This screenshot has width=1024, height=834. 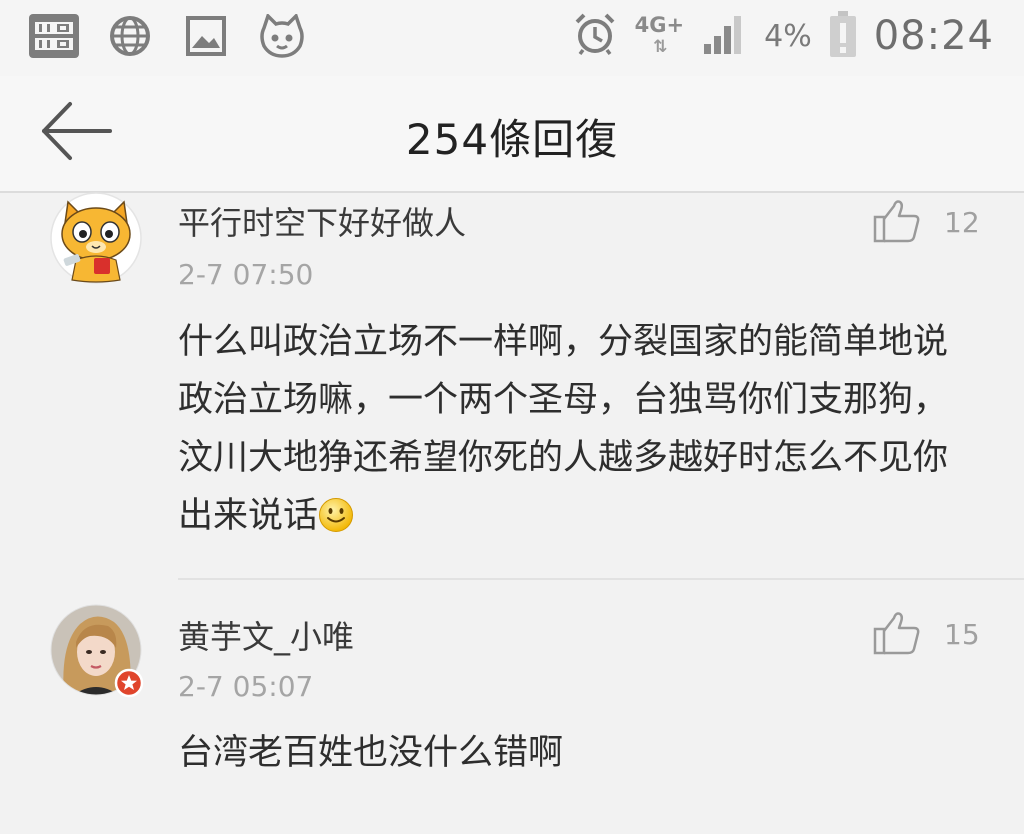 I want to click on alarm-clock-icon, so click(x=595, y=36).